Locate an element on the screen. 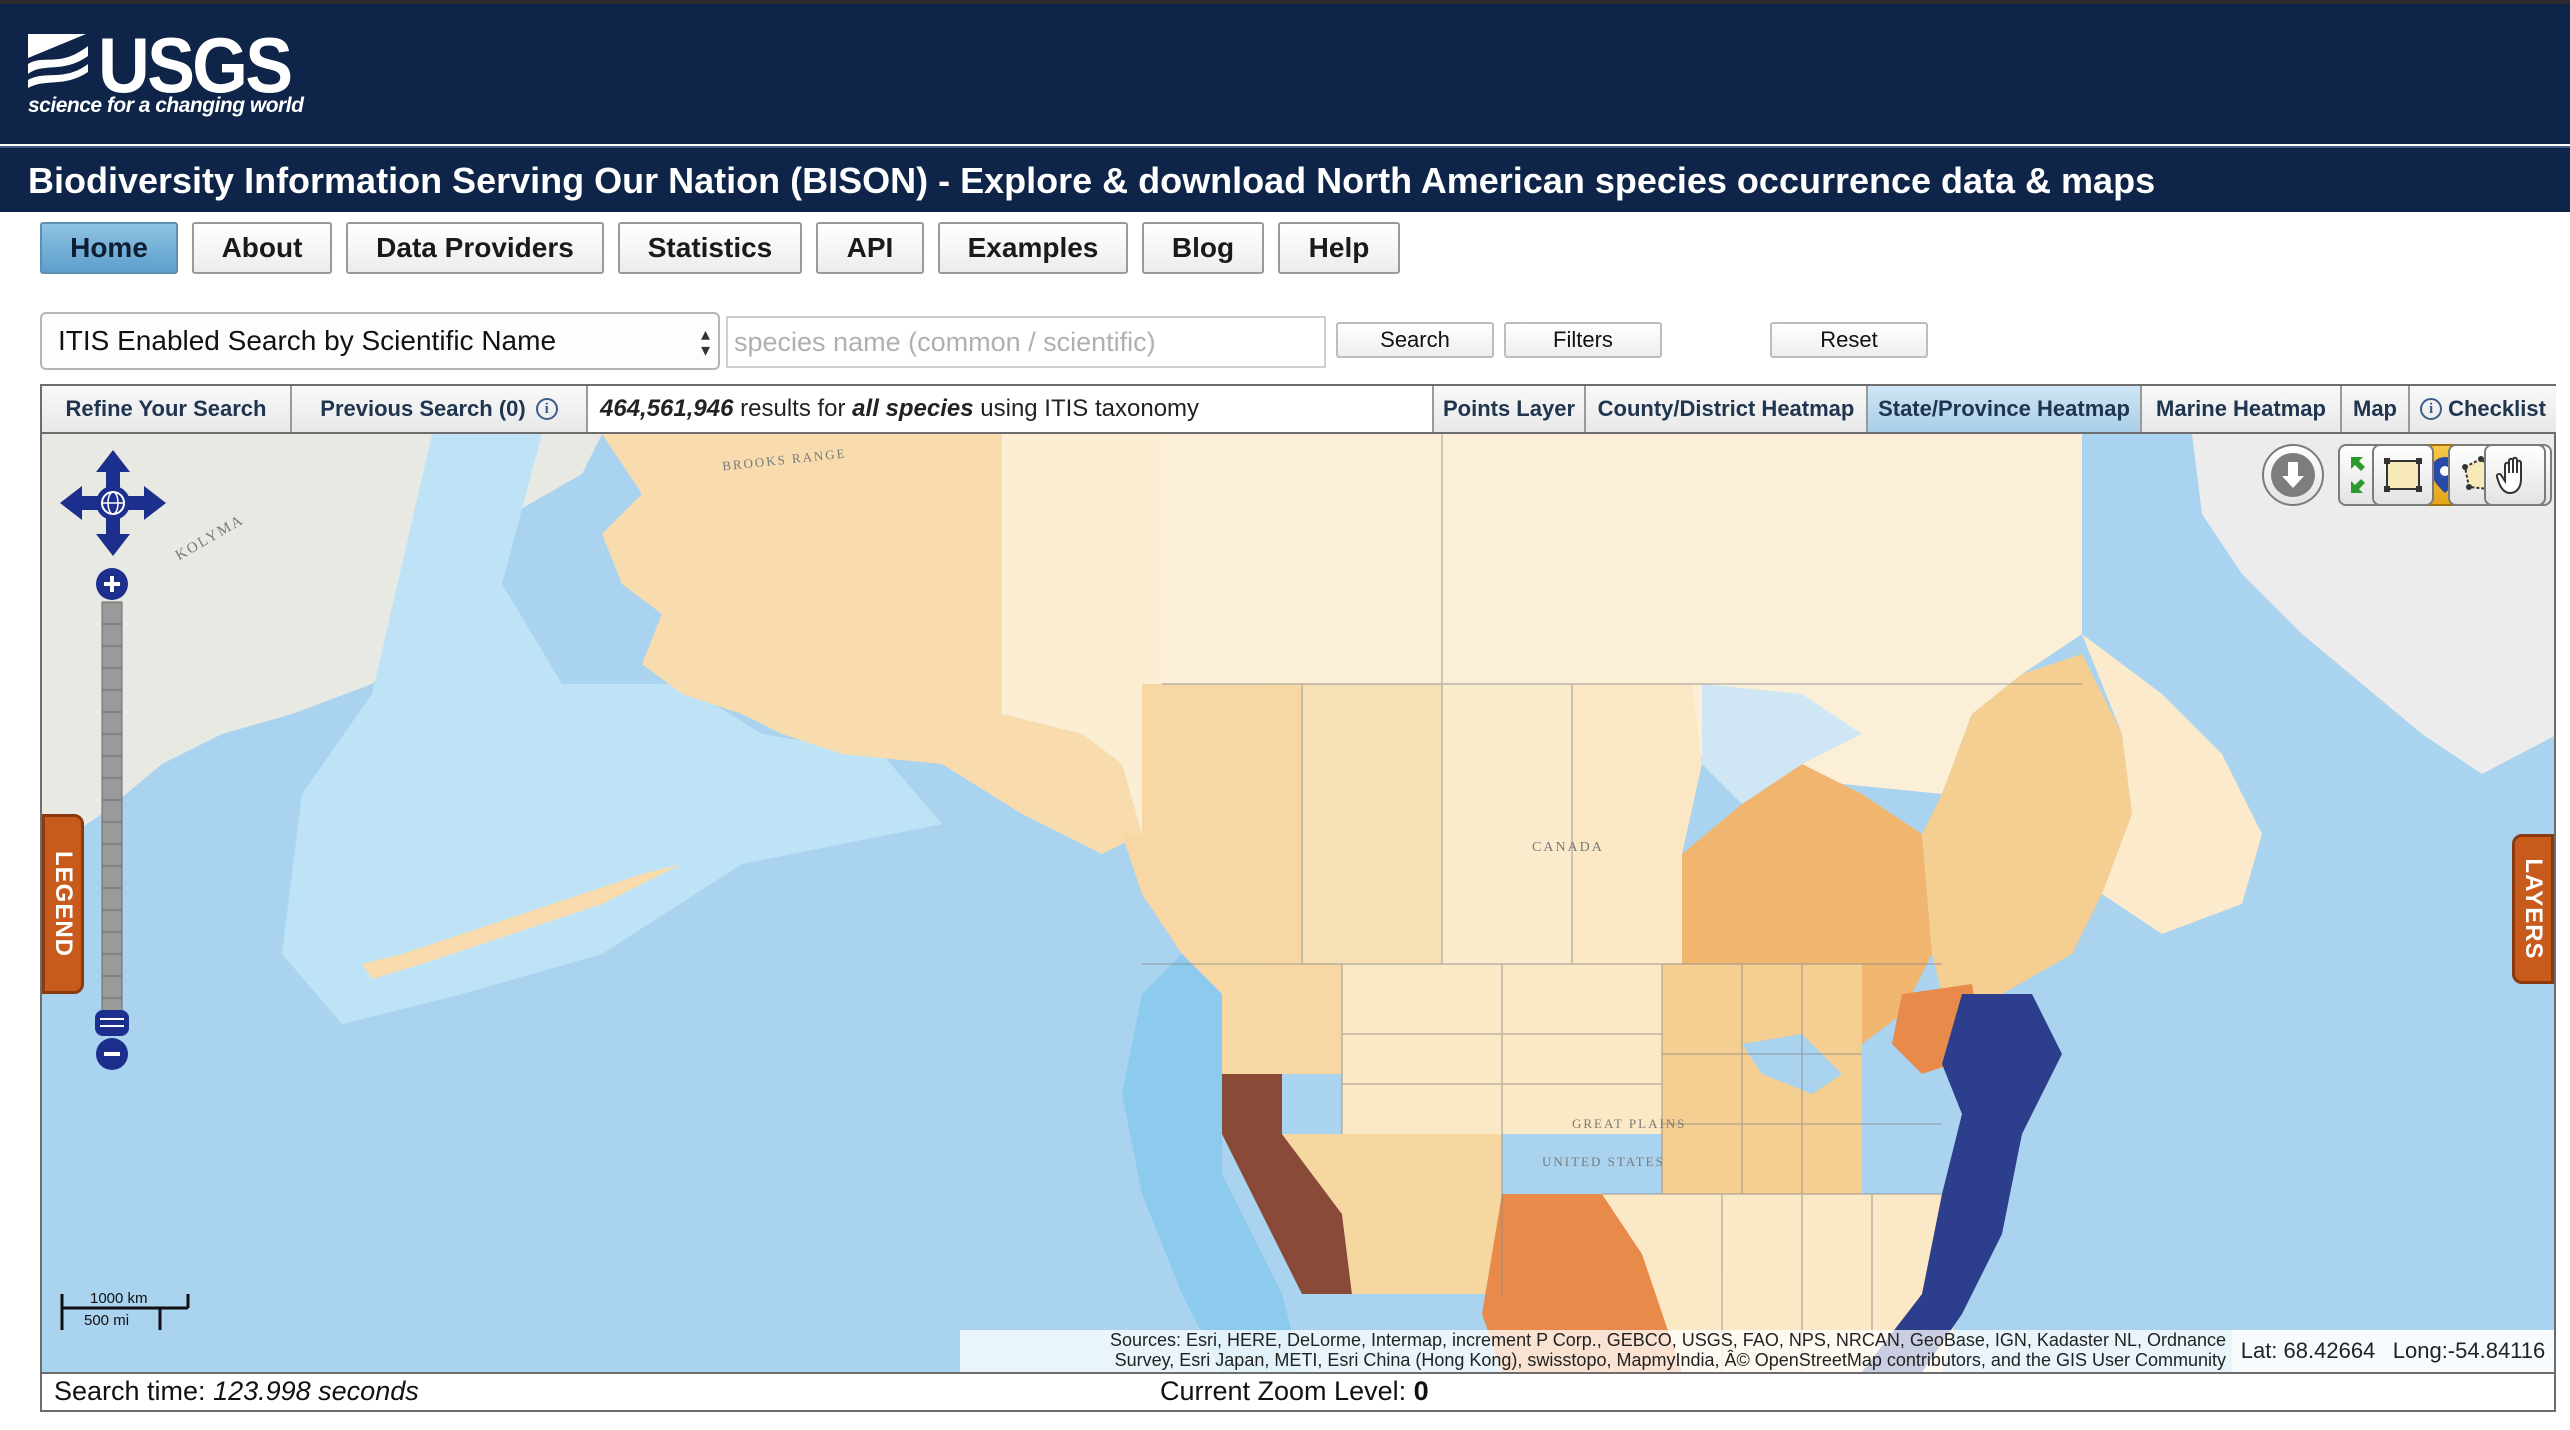 The image size is (2570, 1430). reset-button: Reset is located at coordinates (1849, 340).